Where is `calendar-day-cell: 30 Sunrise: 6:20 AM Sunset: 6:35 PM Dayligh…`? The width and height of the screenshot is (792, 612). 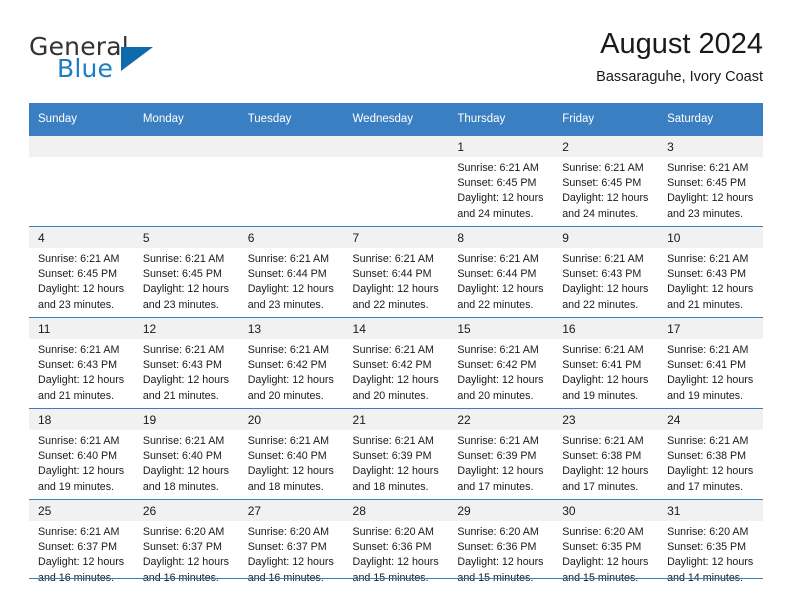 calendar-day-cell: 30 Sunrise: 6:20 AM Sunset: 6:35 PM Dayligh… is located at coordinates (606, 544).